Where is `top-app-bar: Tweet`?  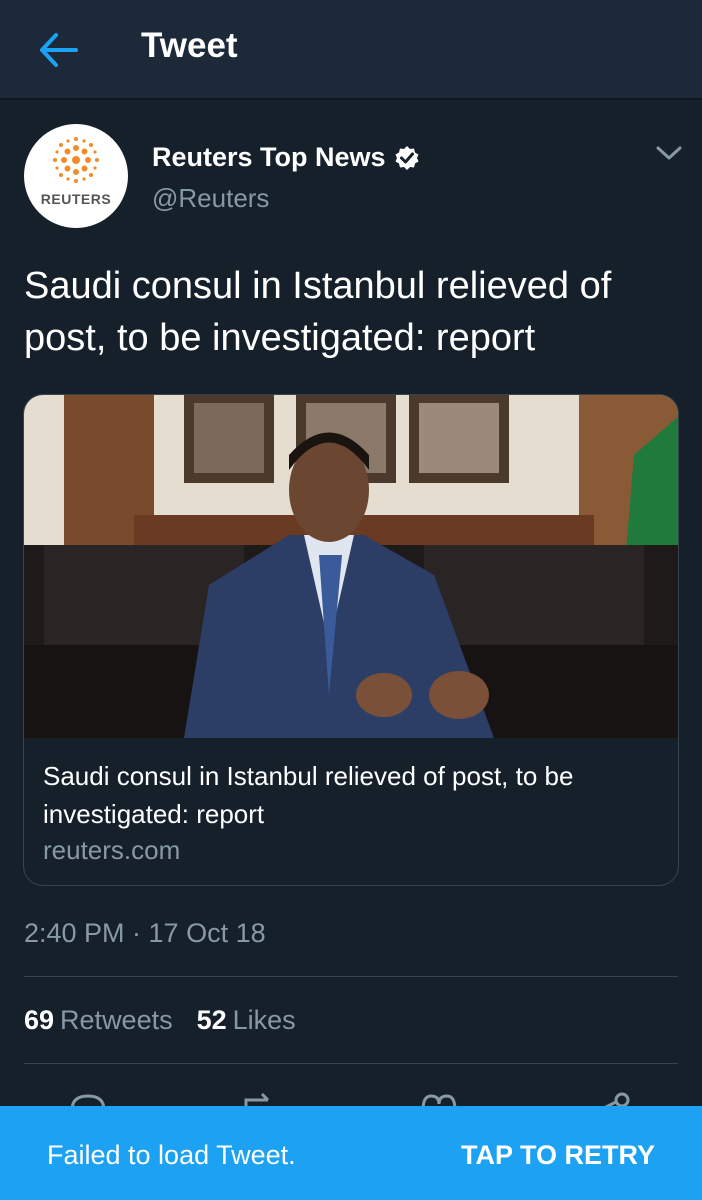
top-app-bar: Tweet is located at coordinates (351, 50).